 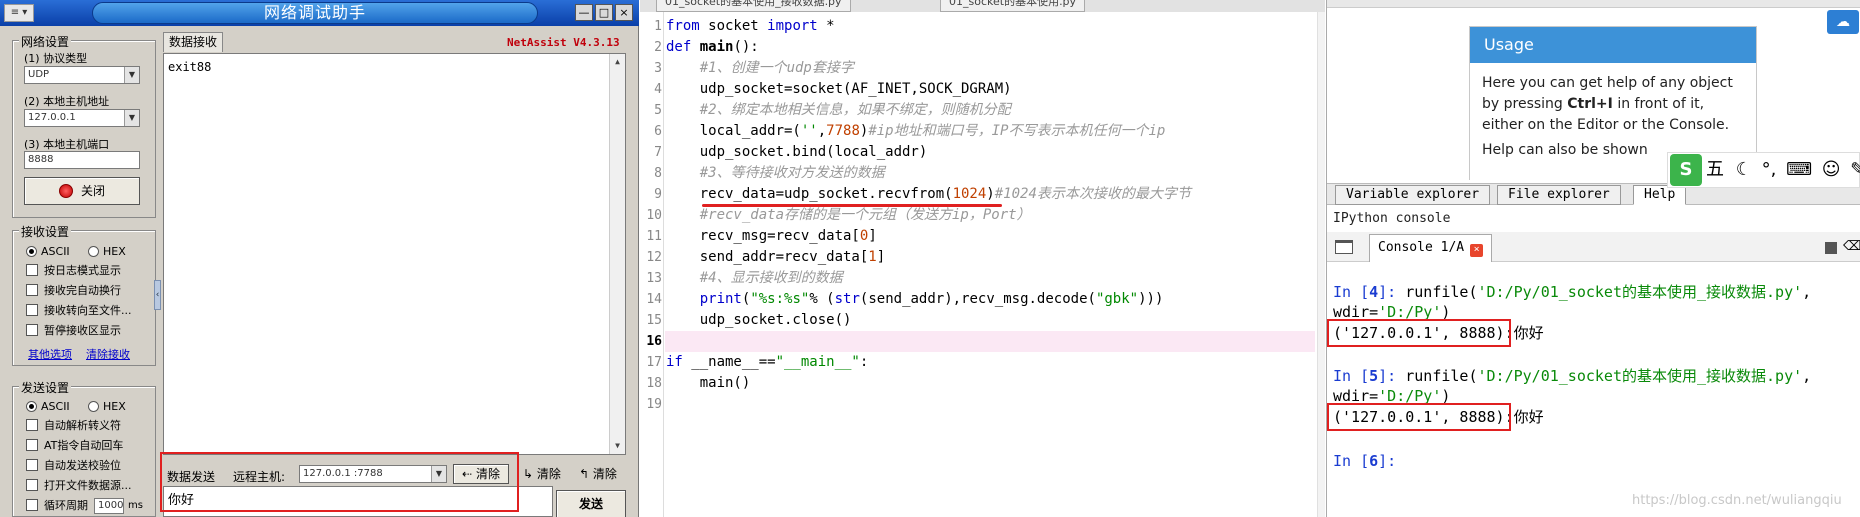 I want to click on send-settings-title: 发送设置, so click(x=45, y=387).